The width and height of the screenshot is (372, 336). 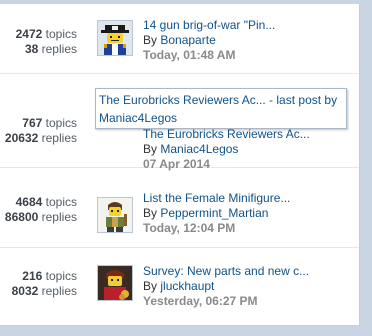 I want to click on author-link: Maniac4Legos, so click(x=199, y=149).